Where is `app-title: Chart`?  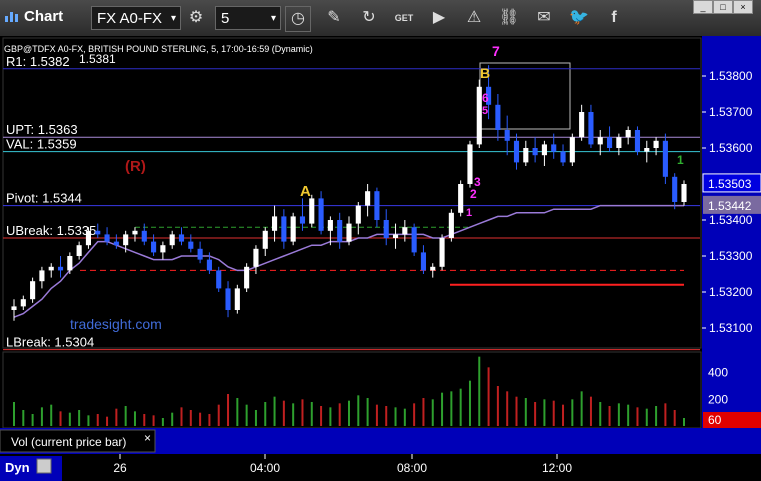 app-title: Chart is located at coordinates (33, 16).